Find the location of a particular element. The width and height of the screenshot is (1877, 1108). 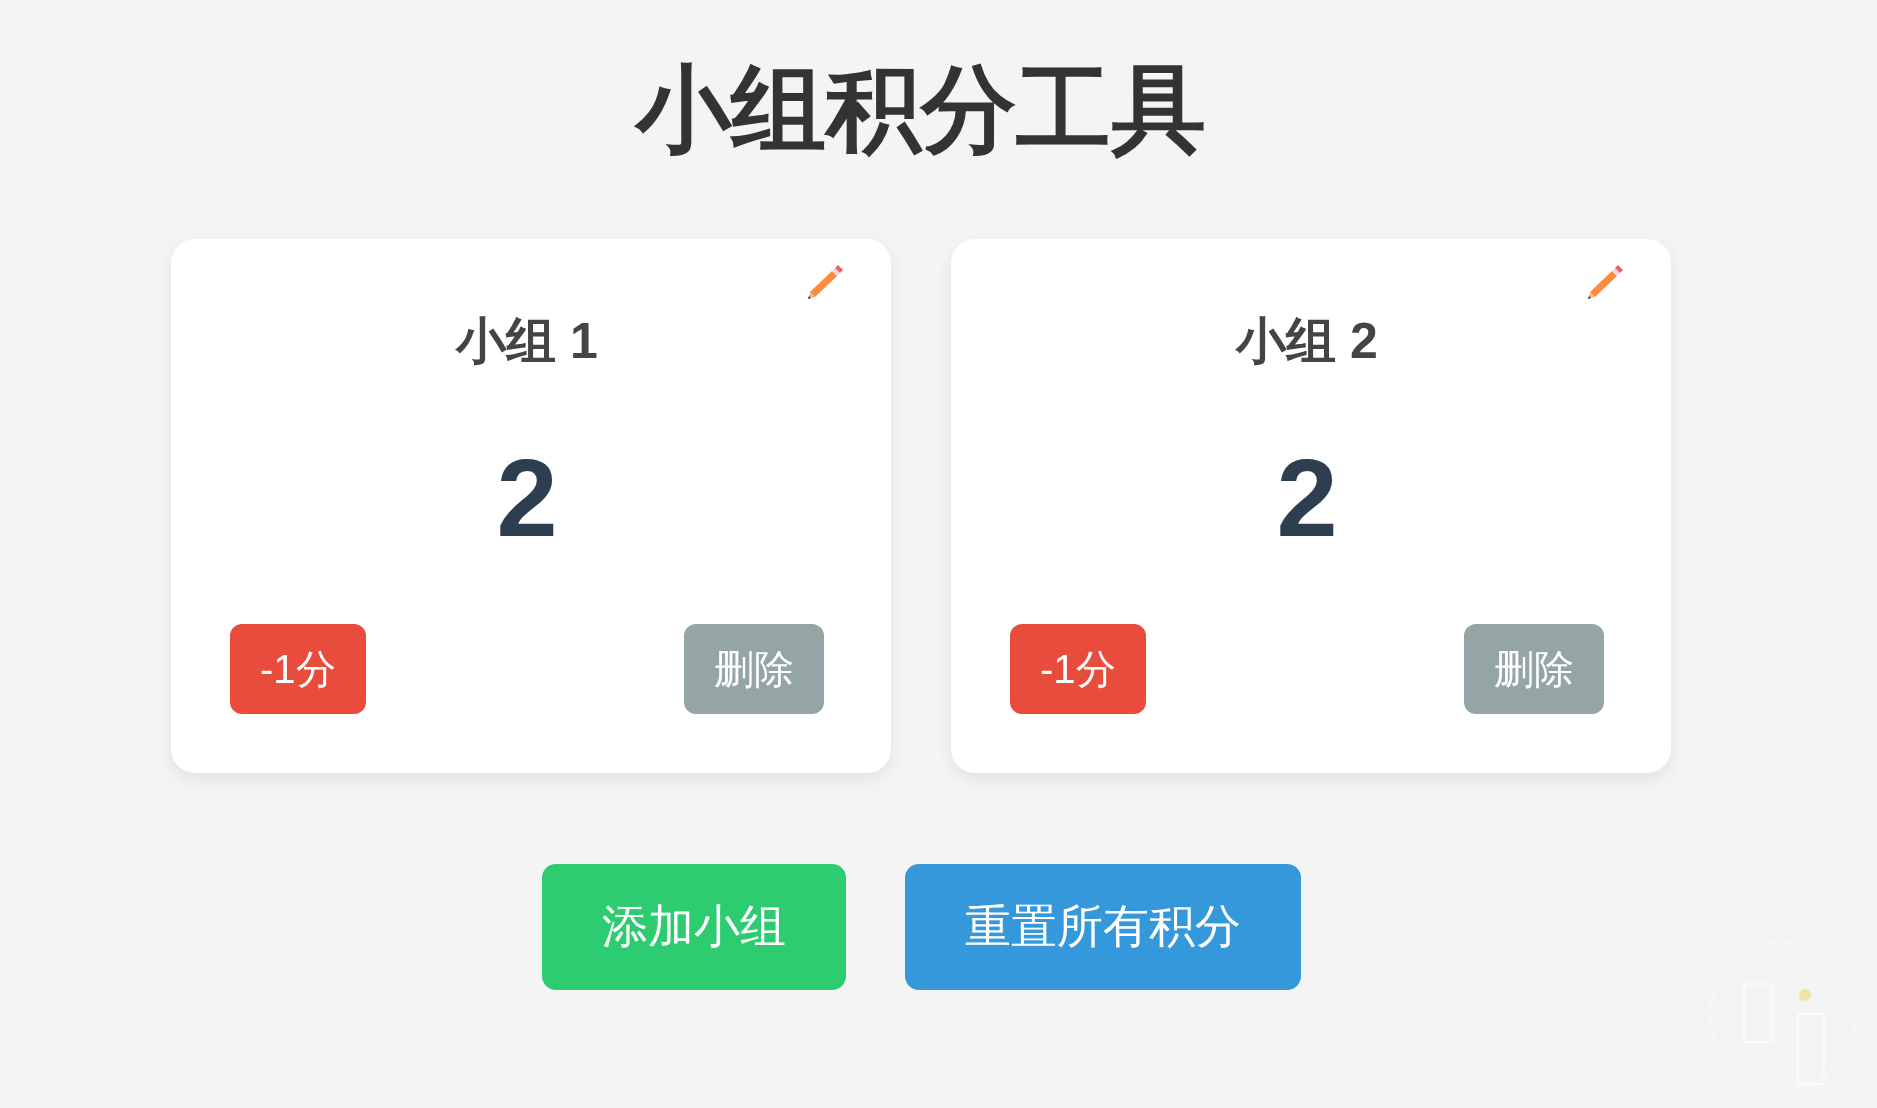

reset-scores-button: 重置所有积分 is located at coordinates (1102, 927).